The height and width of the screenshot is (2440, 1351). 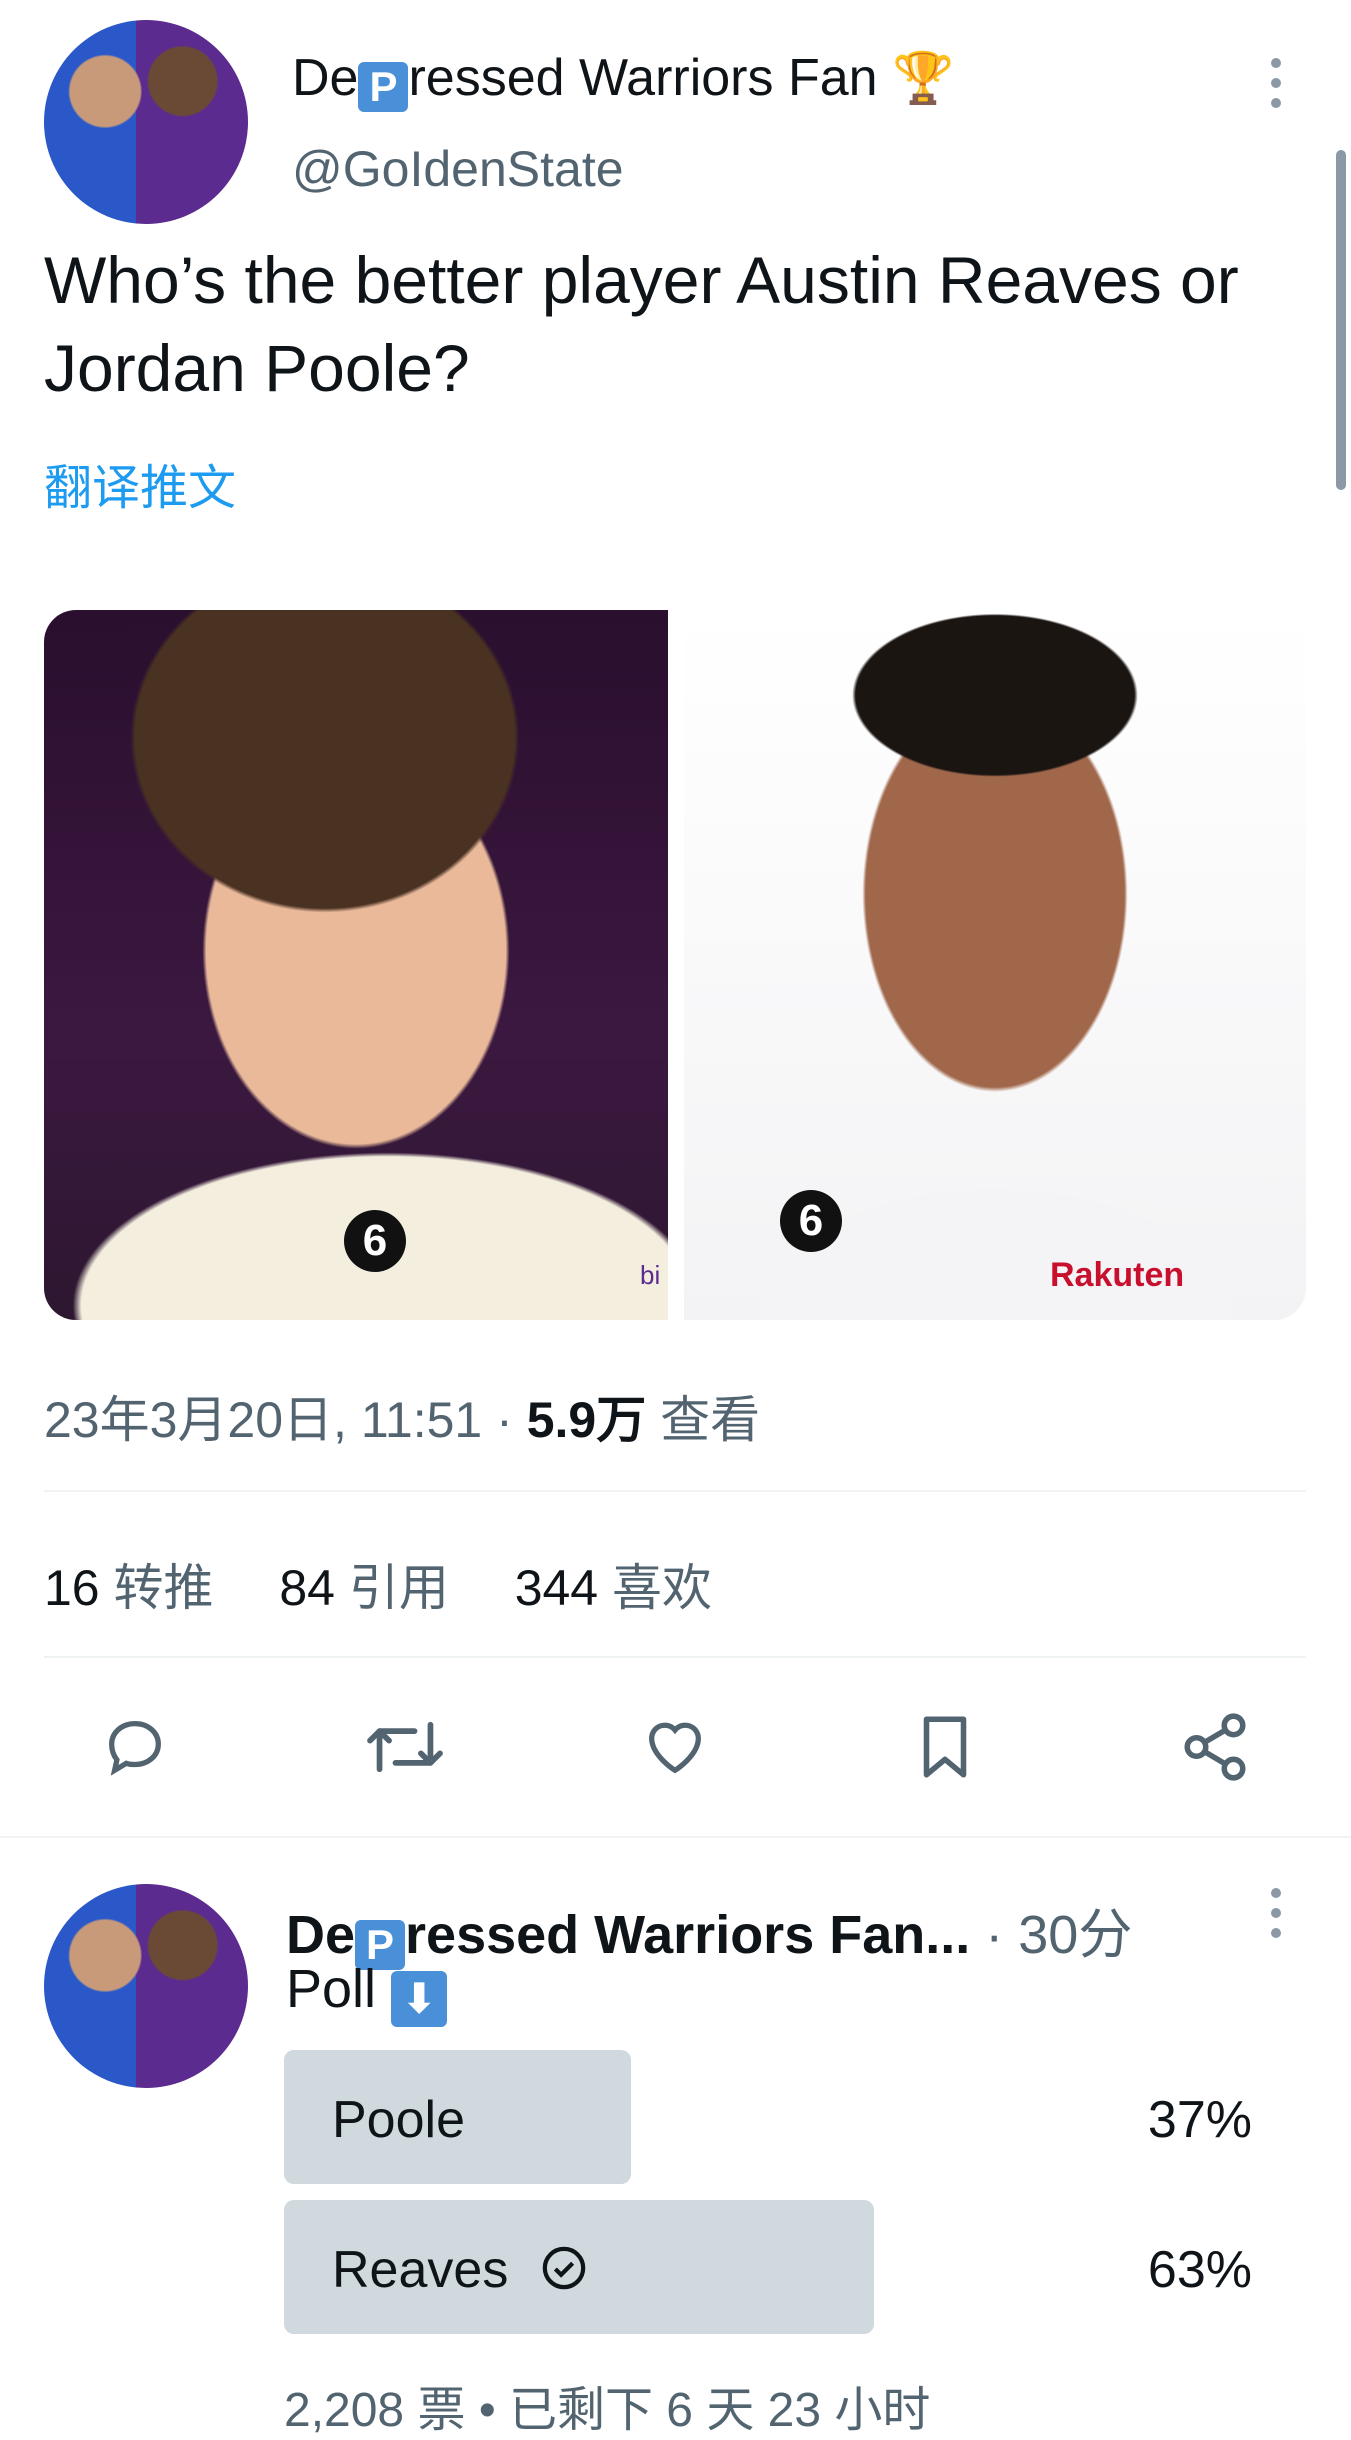 I want to click on author-avatar, so click(x=146, y=122).